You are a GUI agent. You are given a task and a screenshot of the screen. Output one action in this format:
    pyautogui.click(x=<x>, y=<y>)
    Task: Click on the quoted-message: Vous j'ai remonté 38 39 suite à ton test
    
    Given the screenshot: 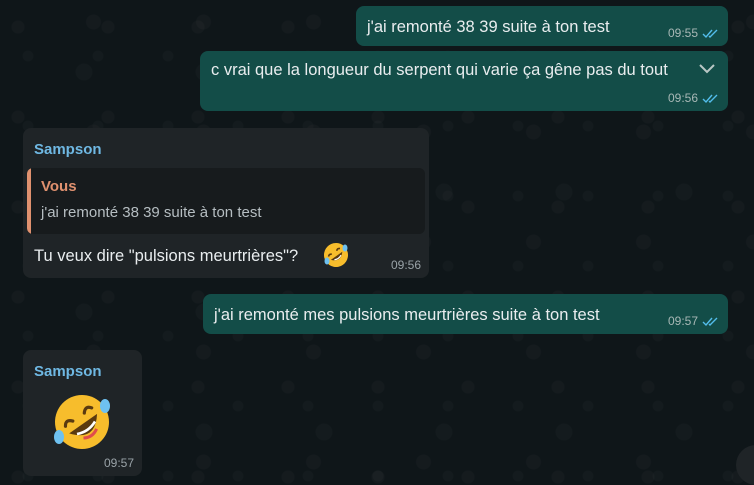 What is the action you would take?
    pyautogui.click(x=226, y=201)
    